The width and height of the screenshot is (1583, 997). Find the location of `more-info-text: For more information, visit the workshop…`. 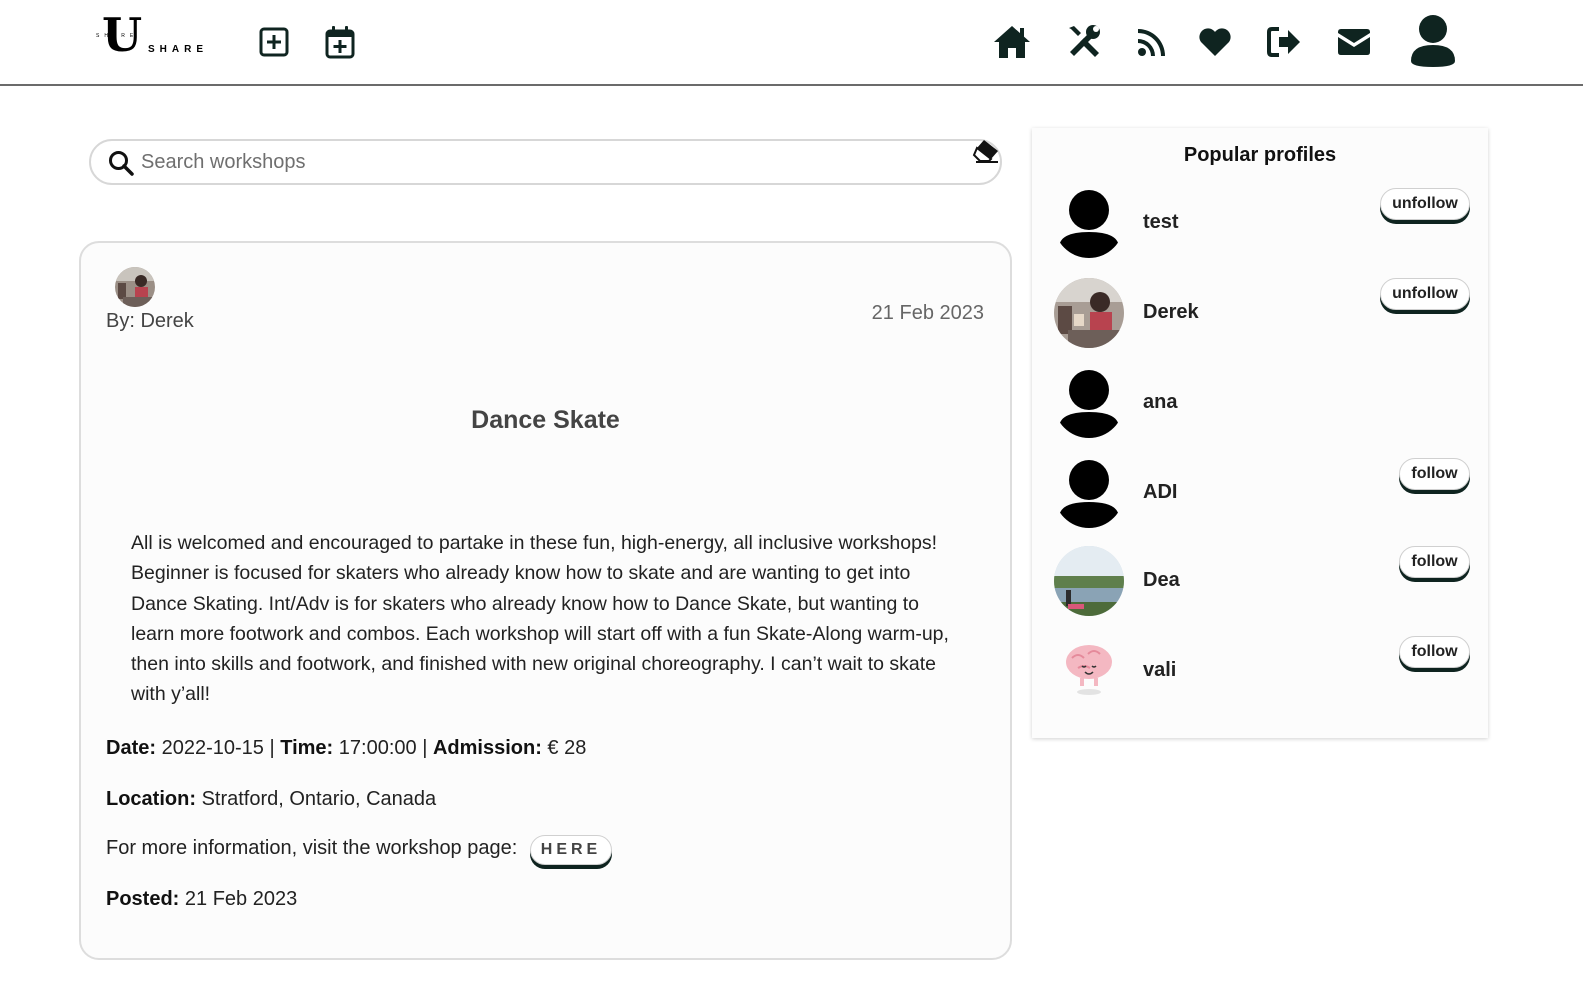

more-info-text: For more information, visit the workshop… is located at coordinates (312, 848).